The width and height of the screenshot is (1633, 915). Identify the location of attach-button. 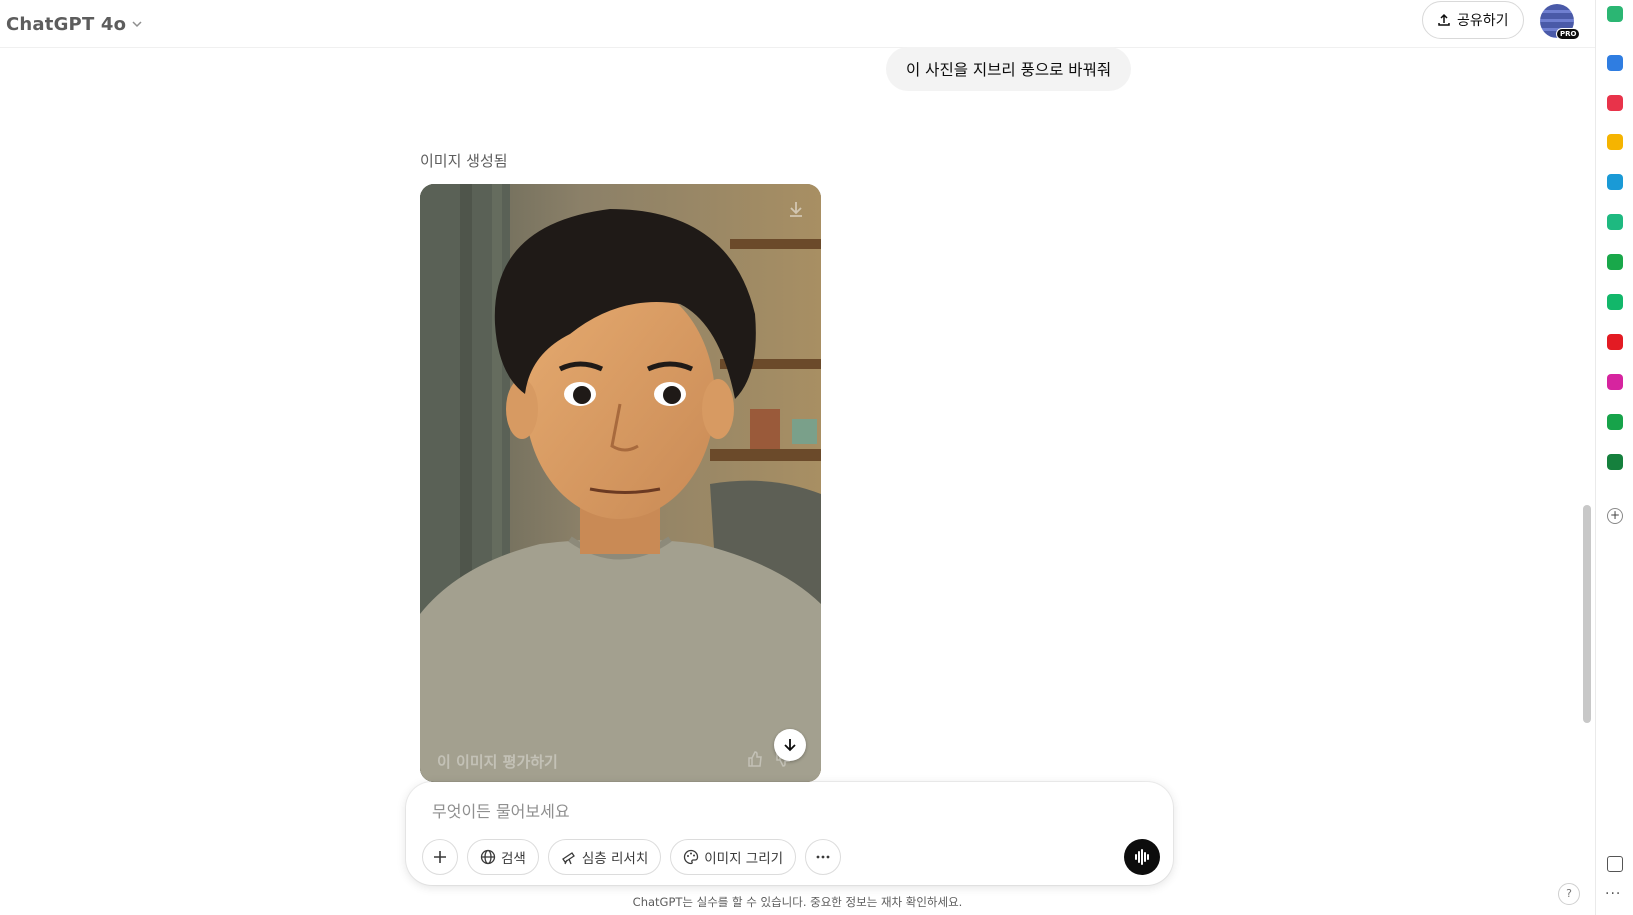
(440, 857).